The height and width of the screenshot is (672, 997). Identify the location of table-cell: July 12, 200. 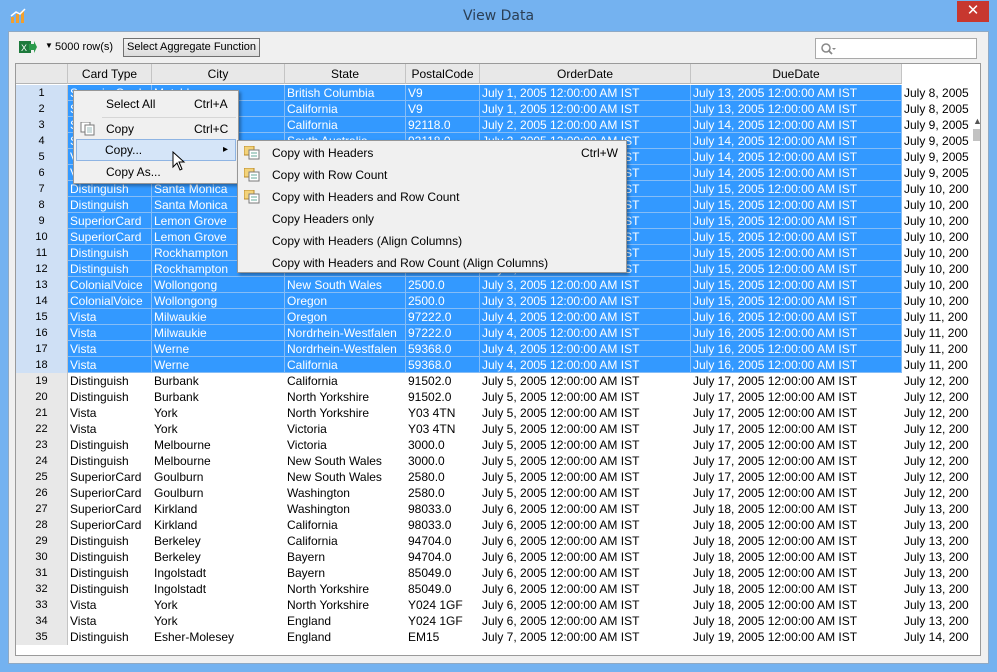
(941, 493).